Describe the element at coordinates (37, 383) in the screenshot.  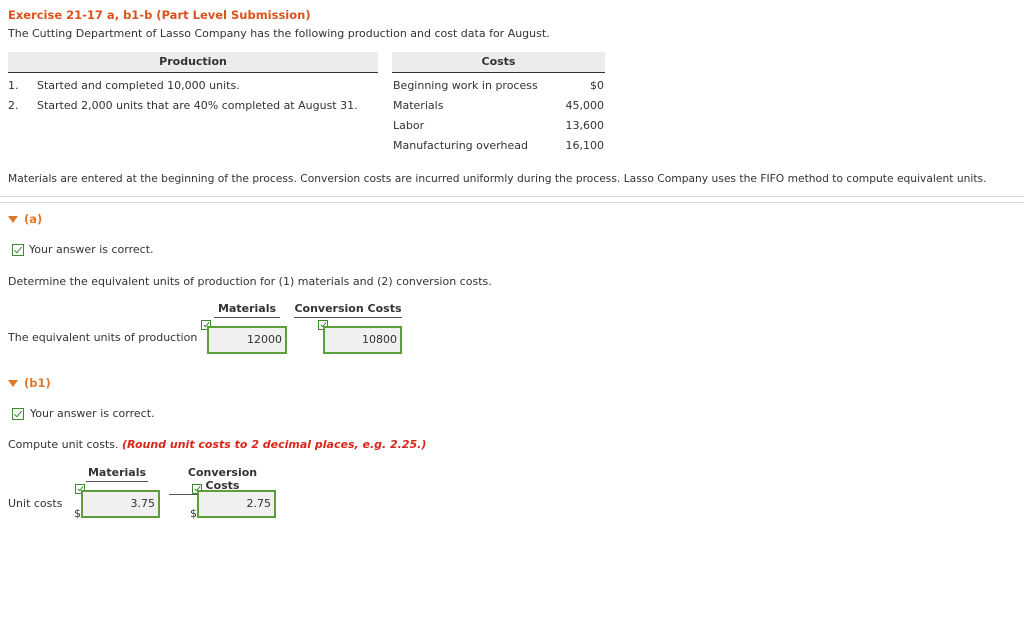
I see `part-b1-label: (b1)` at that location.